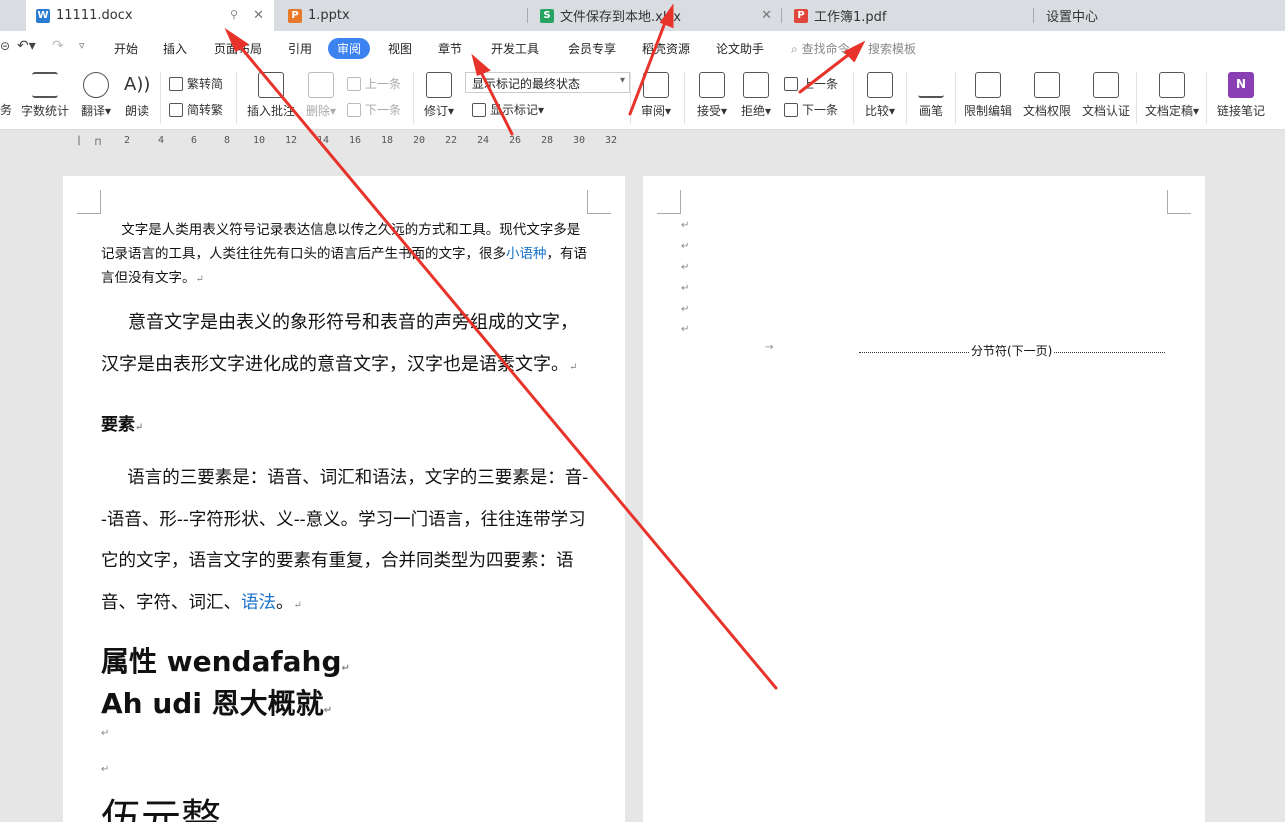 The image size is (1285, 822). Describe the element at coordinates (26, 46) in the screenshot. I see `undo-icon: ↶▾` at that location.